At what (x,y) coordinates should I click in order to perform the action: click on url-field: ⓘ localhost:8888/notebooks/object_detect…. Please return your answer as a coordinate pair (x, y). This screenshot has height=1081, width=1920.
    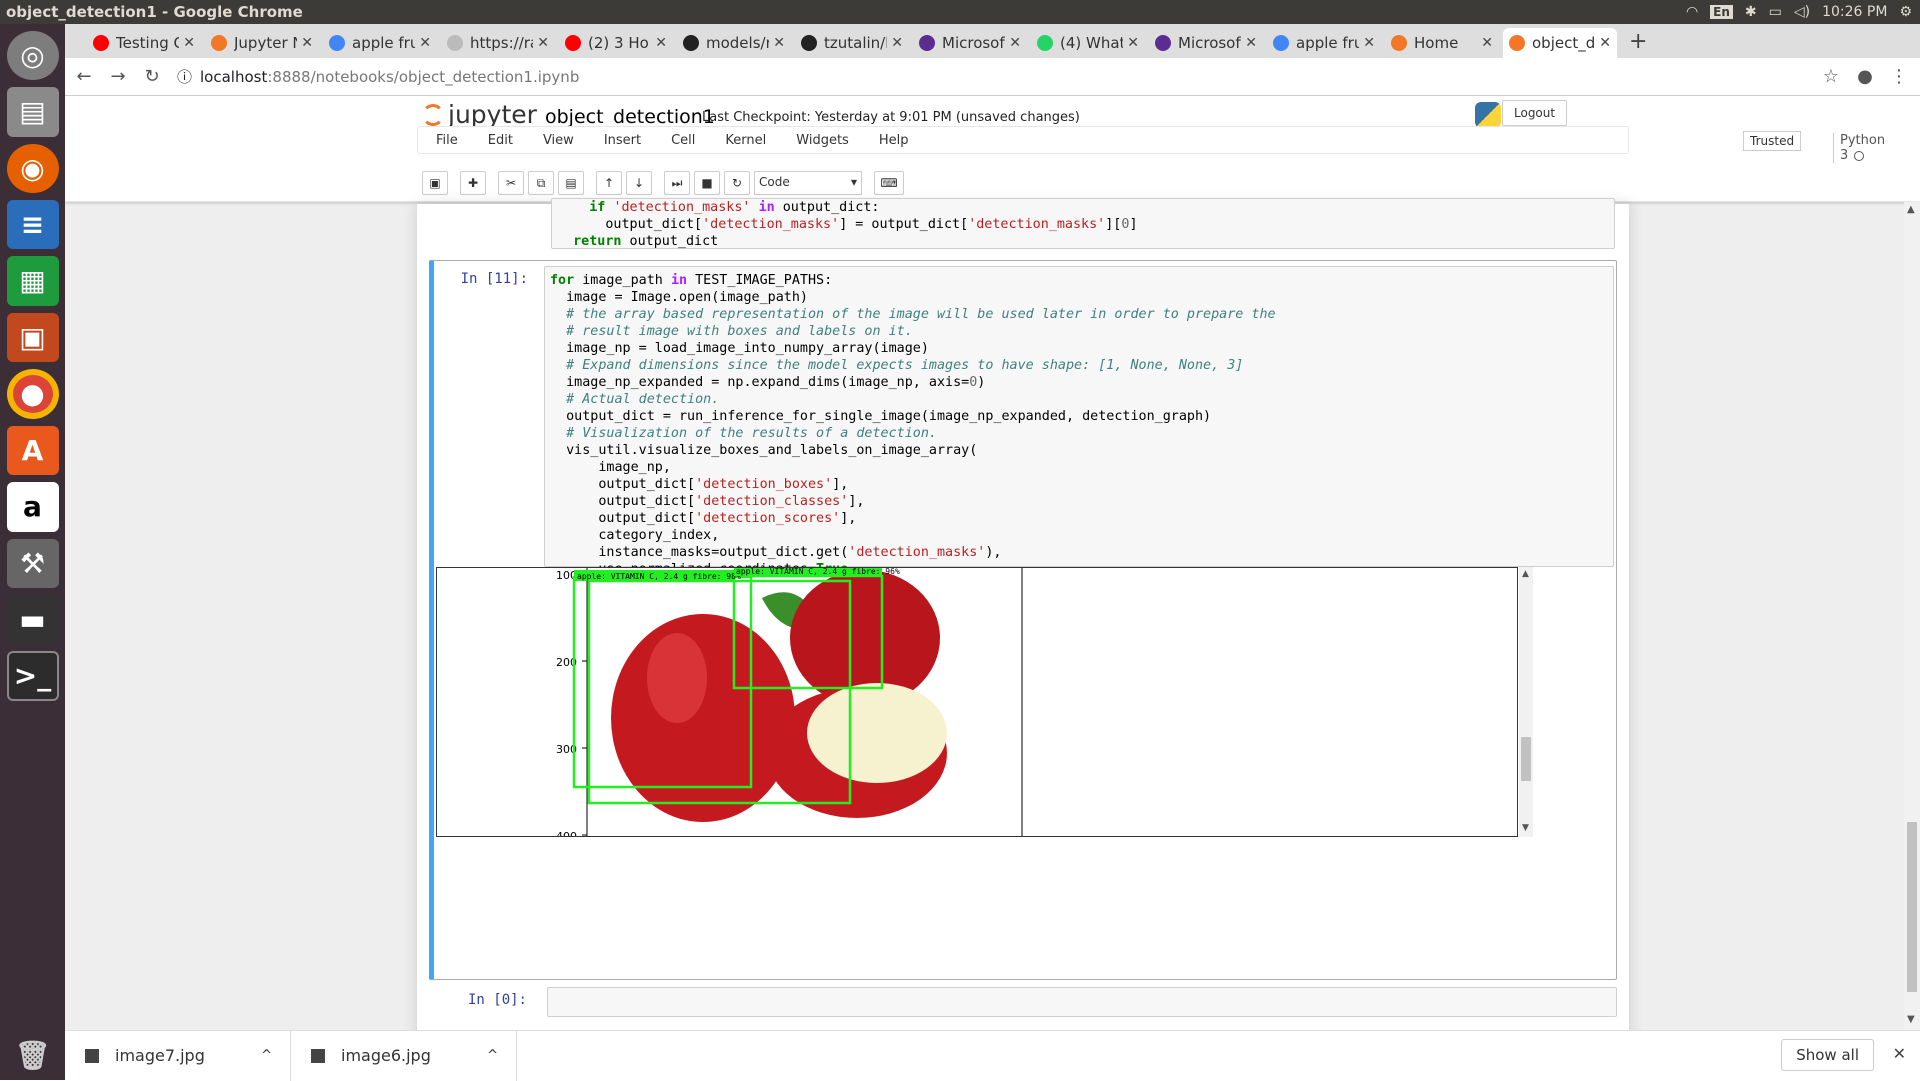
    Looking at the image, I should click on (987, 76).